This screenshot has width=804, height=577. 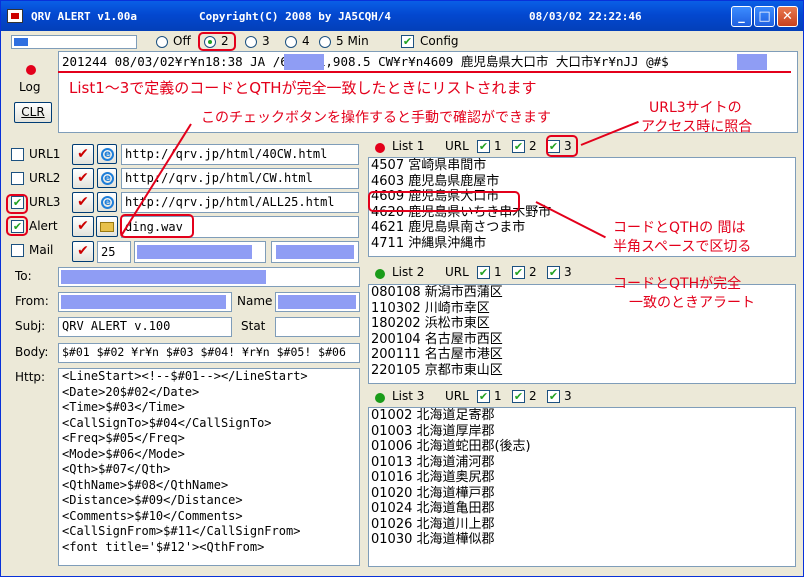 What do you see at coordinates (32, 301) in the screenshot?
I see `from-label: From:` at bounding box center [32, 301].